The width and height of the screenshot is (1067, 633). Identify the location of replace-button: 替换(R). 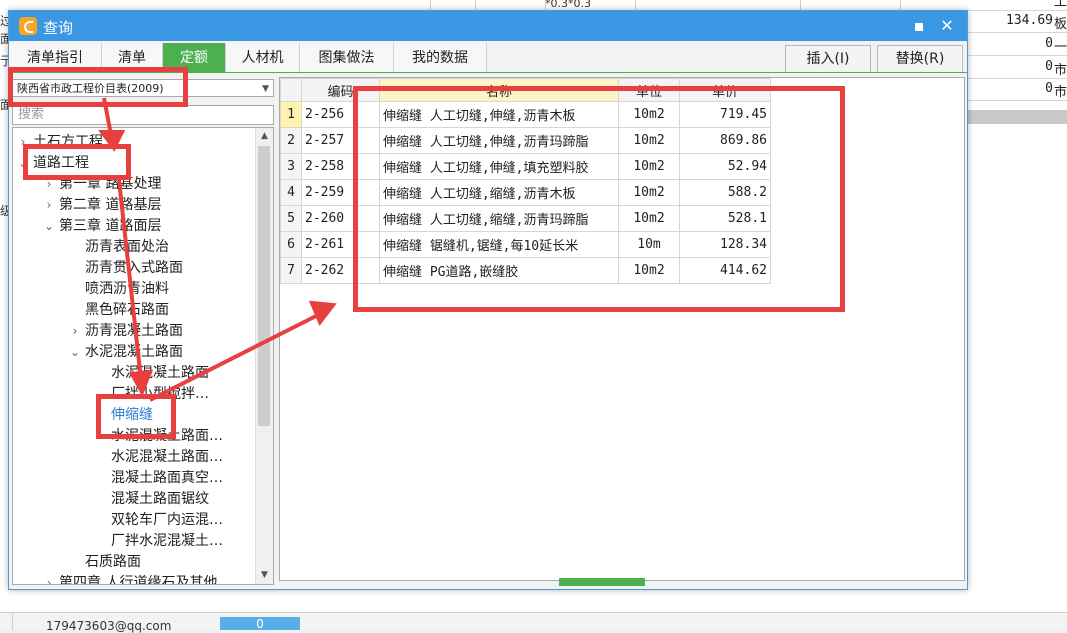
(920, 59).